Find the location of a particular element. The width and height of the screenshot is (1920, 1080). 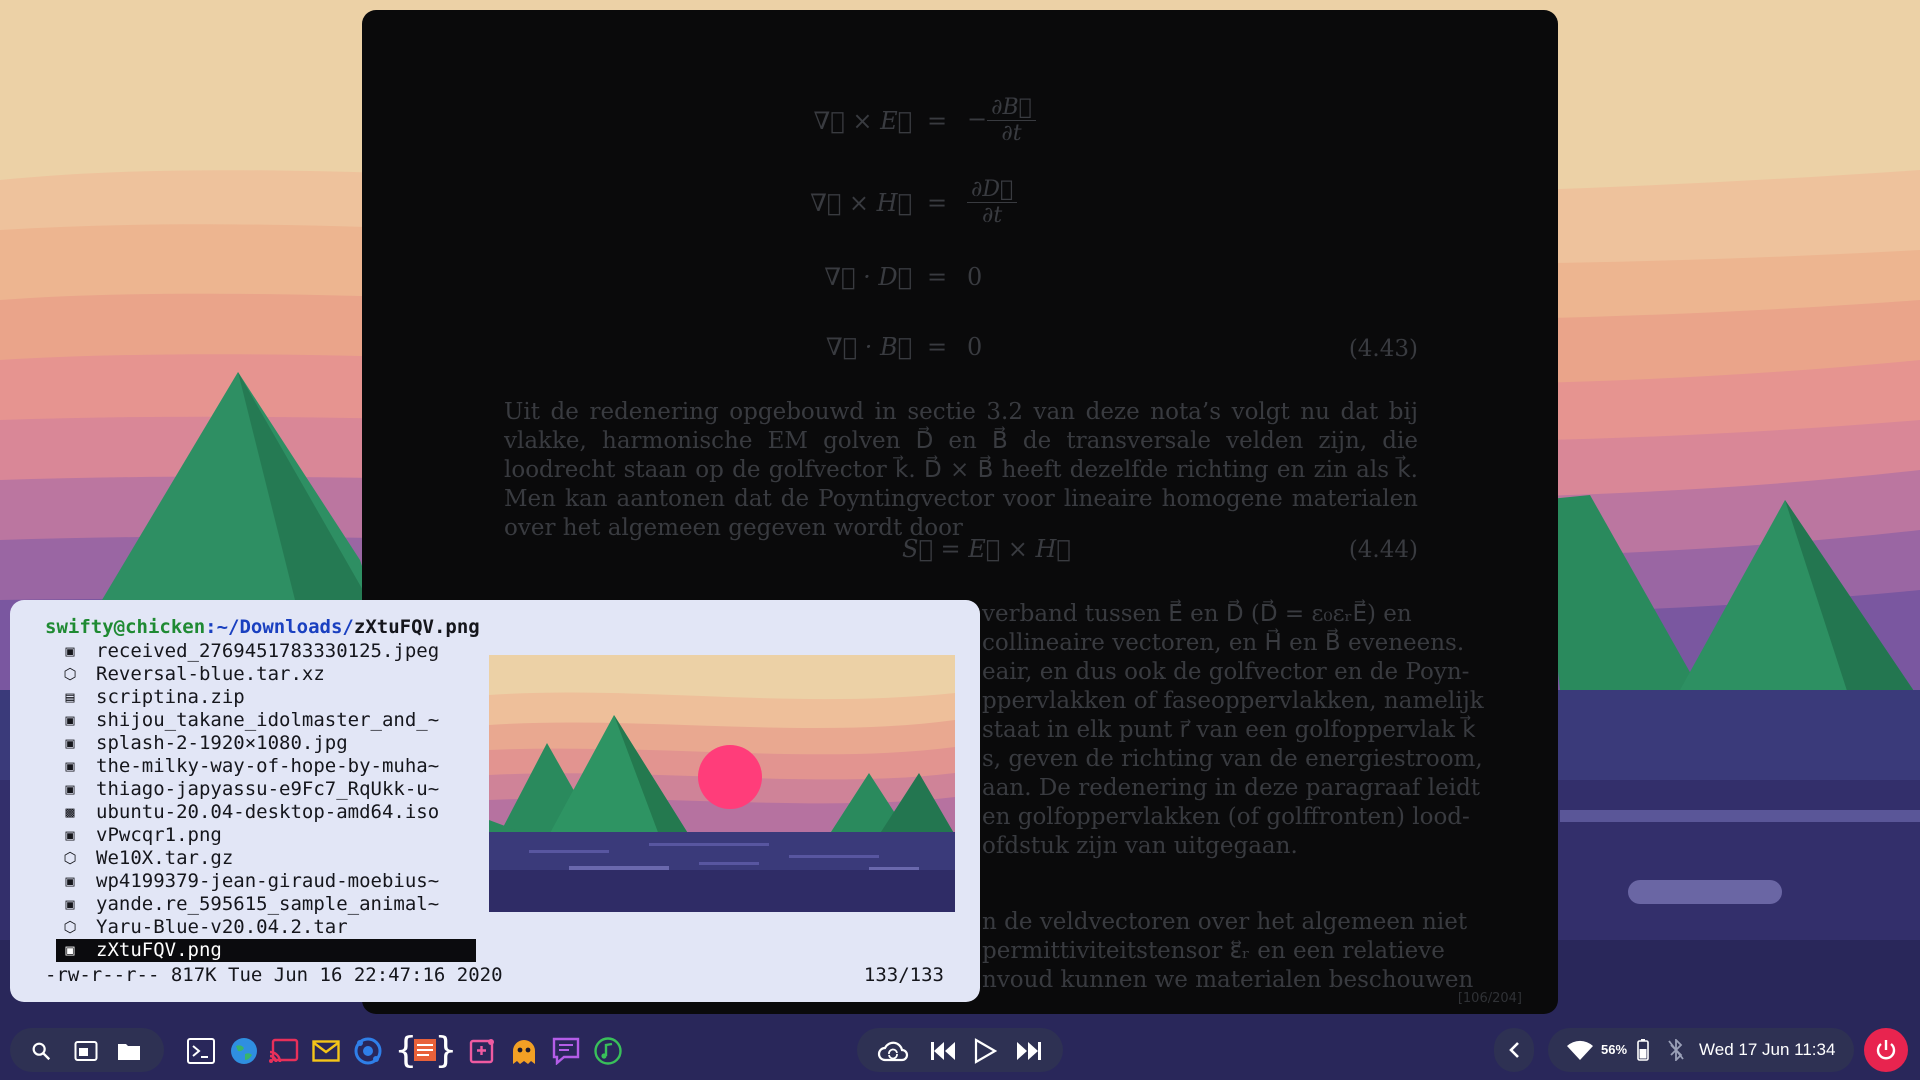

power-button is located at coordinates (1886, 1050).